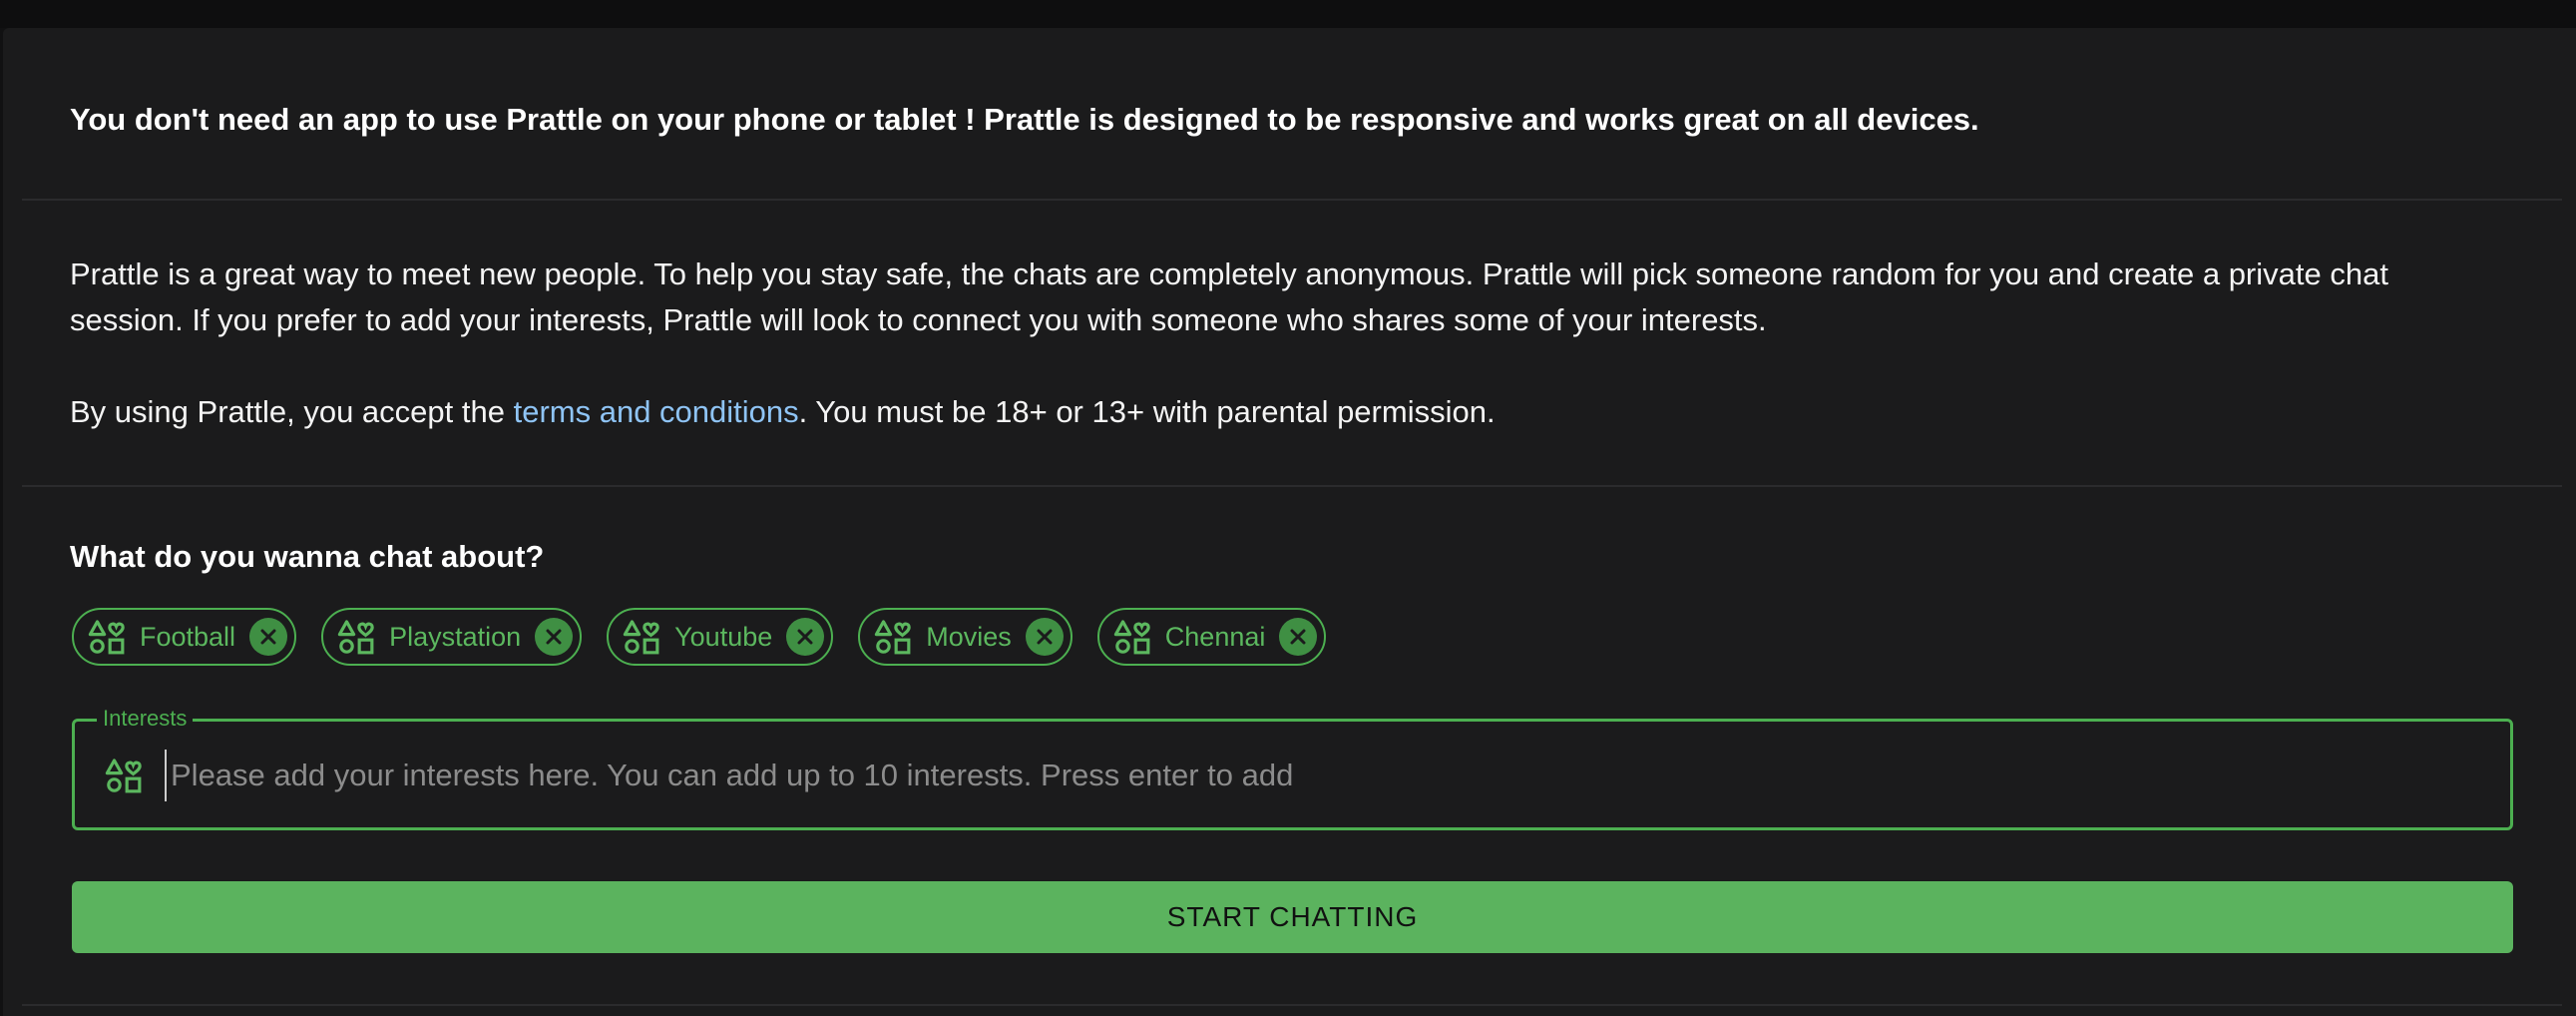 The height and width of the screenshot is (1016, 2576). What do you see at coordinates (969, 636) in the screenshot?
I see `chip-label: Movies` at bounding box center [969, 636].